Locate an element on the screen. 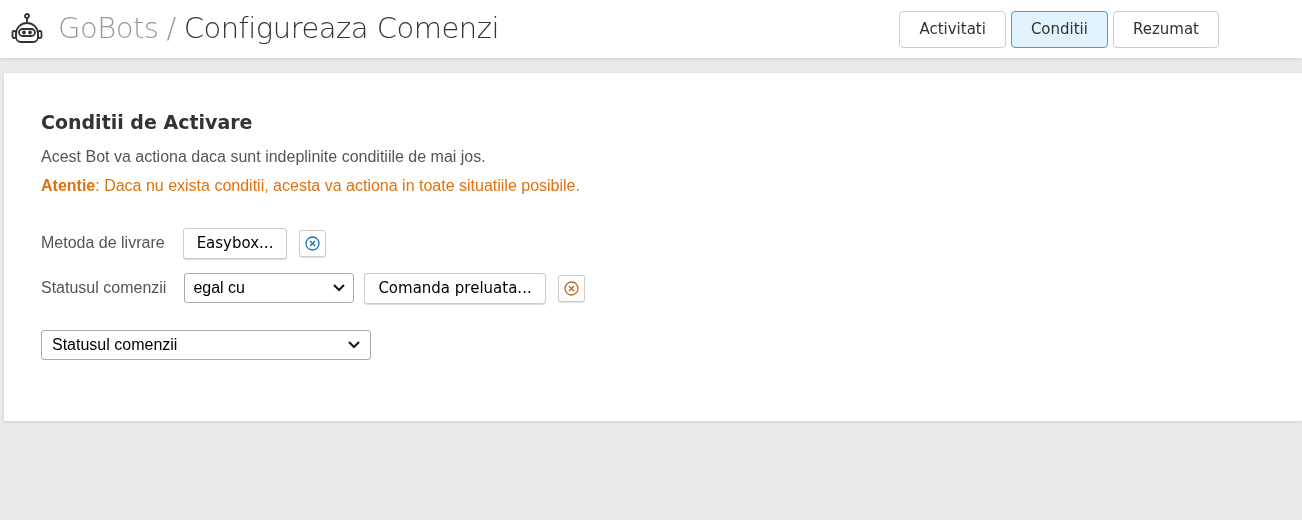  warning-text: Atentie: Daca nu exista conditii, acesta va actiona in toate situatiile posibile. is located at coordinates (311, 185).